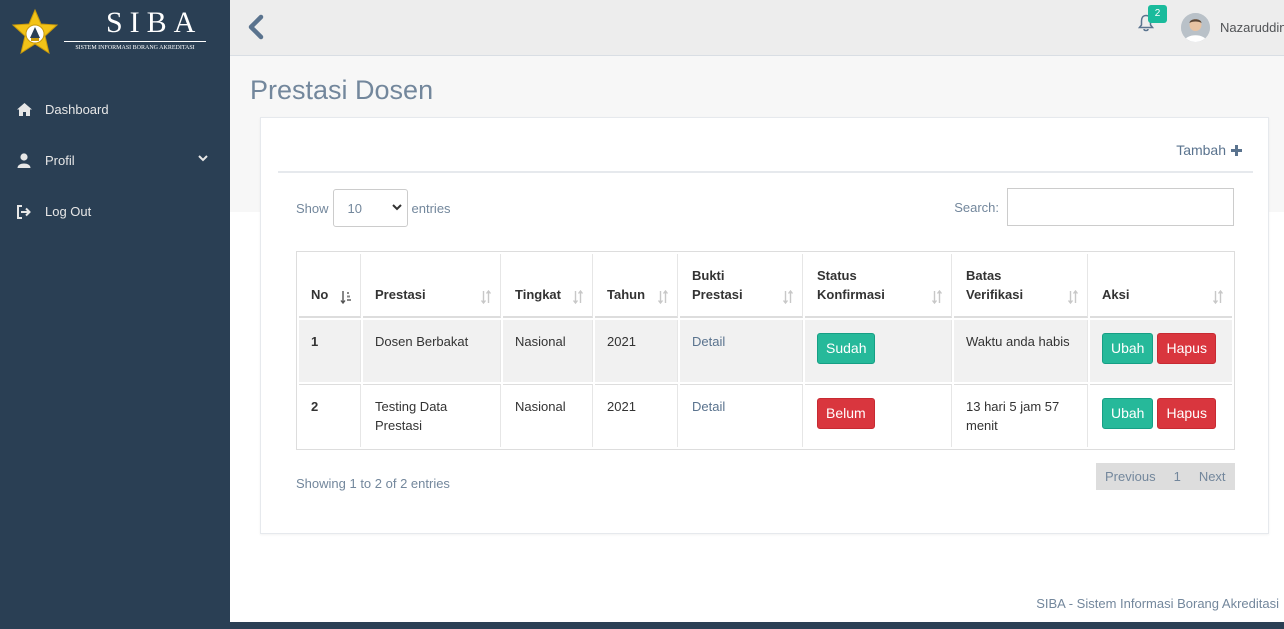 This screenshot has width=1284, height=629. What do you see at coordinates (626, 294) in the screenshot?
I see `column-header-label: Tahun` at bounding box center [626, 294].